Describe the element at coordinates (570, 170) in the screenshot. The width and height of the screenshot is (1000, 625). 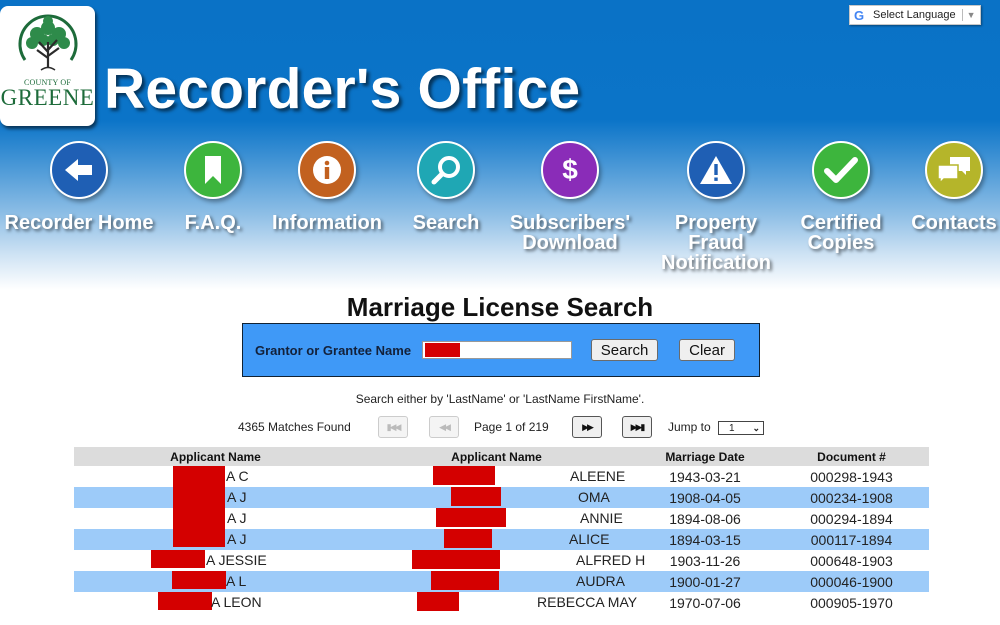
I see `dollar-icon: $` at that location.